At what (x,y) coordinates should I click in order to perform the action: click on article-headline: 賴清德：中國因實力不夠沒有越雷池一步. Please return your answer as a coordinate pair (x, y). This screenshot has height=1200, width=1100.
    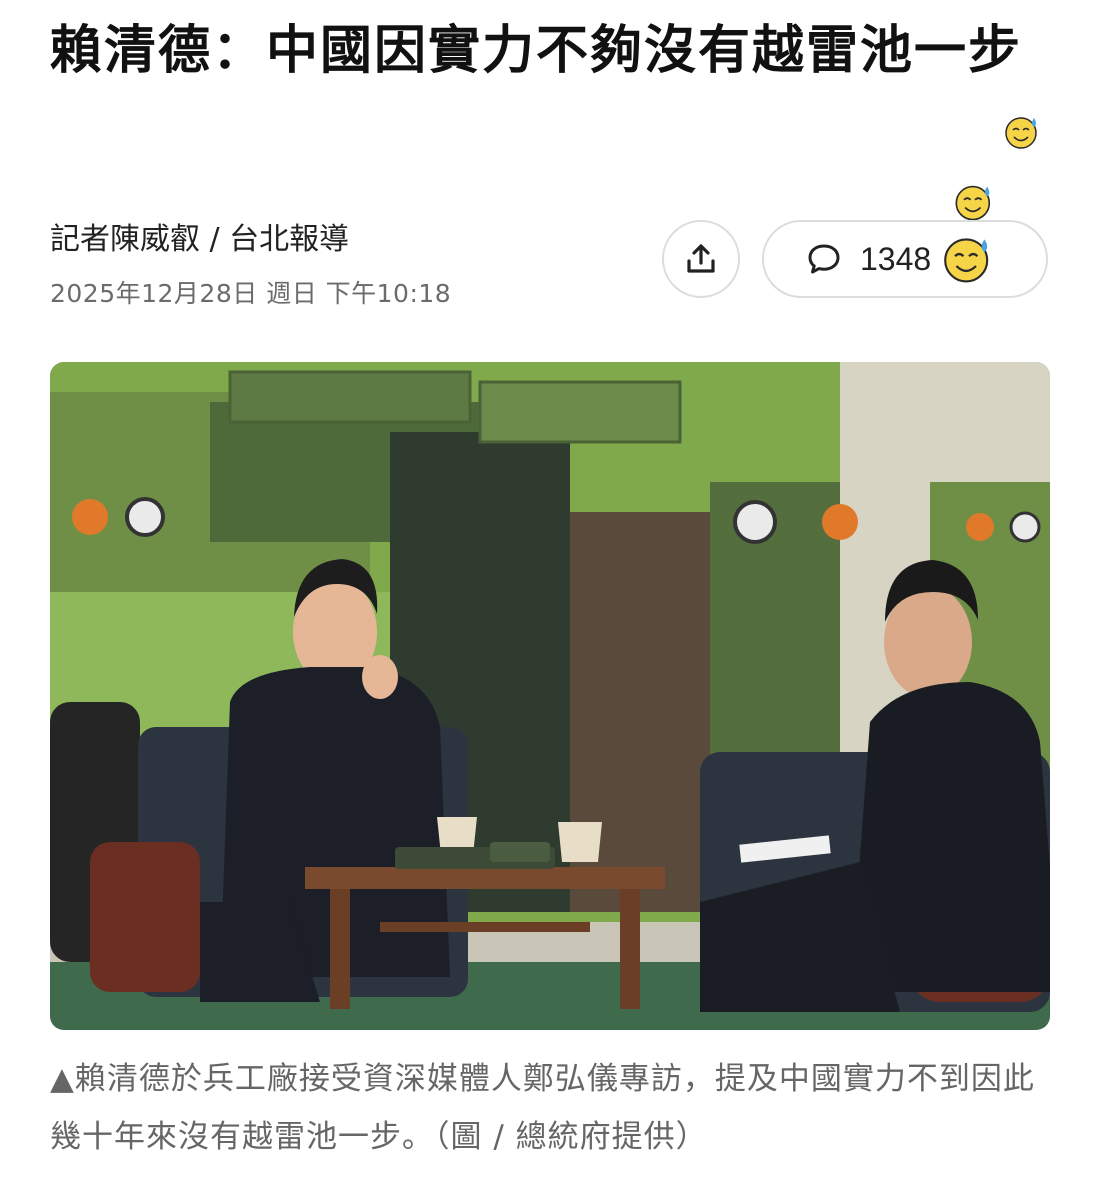
    Looking at the image, I should click on (536, 51).